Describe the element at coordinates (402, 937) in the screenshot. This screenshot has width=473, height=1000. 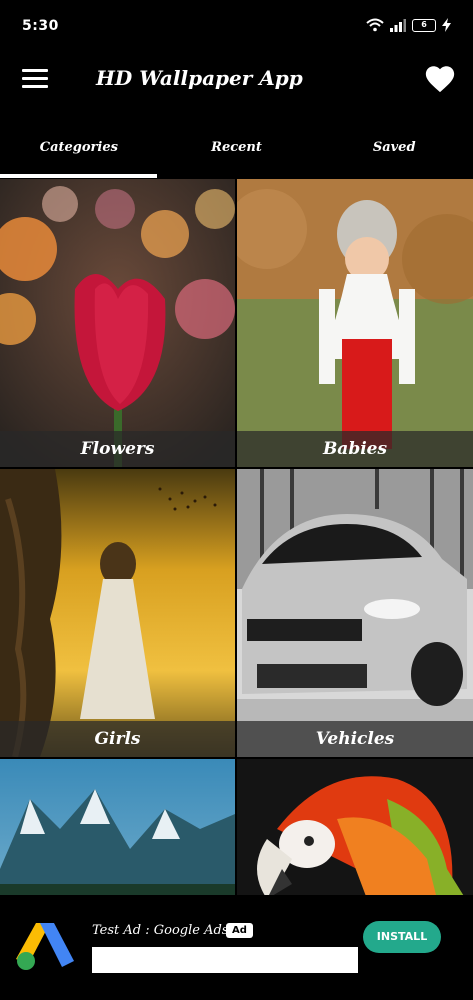
I see `install-button: INSTALL` at that location.